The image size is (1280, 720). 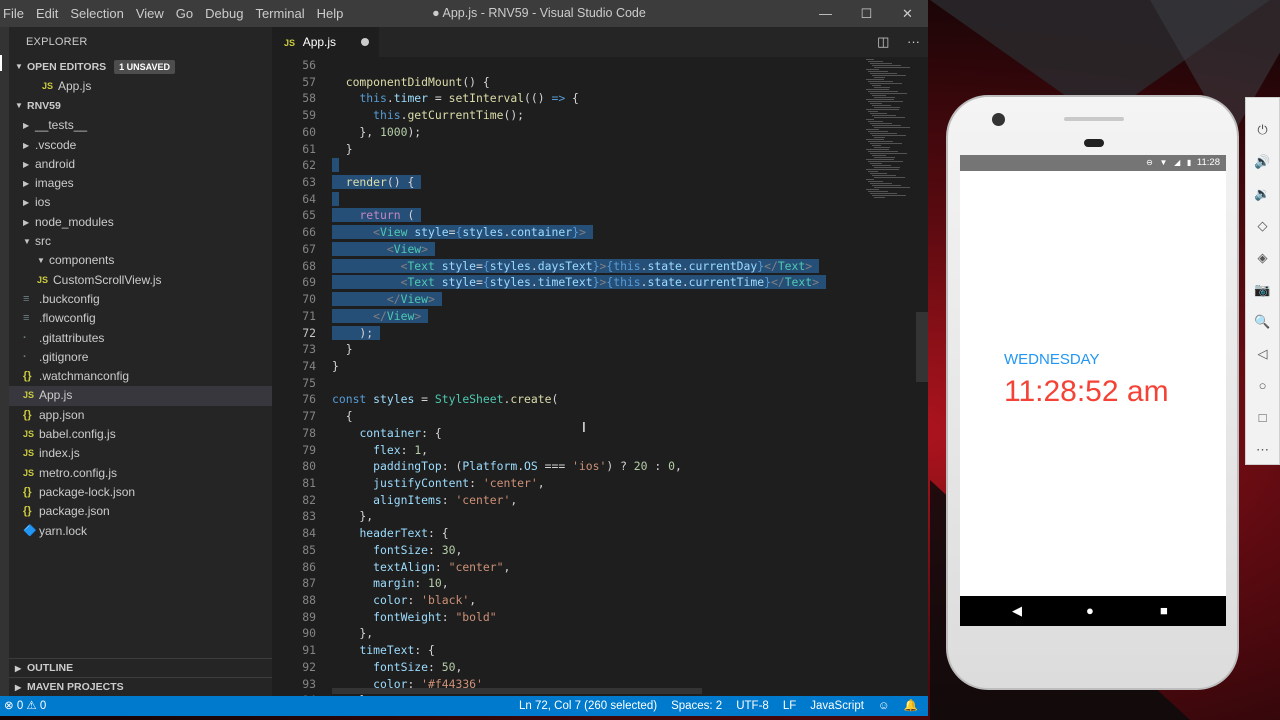 What do you see at coordinates (883, 41) in the screenshot?
I see `split-editor-icon: ◫` at bounding box center [883, 41].